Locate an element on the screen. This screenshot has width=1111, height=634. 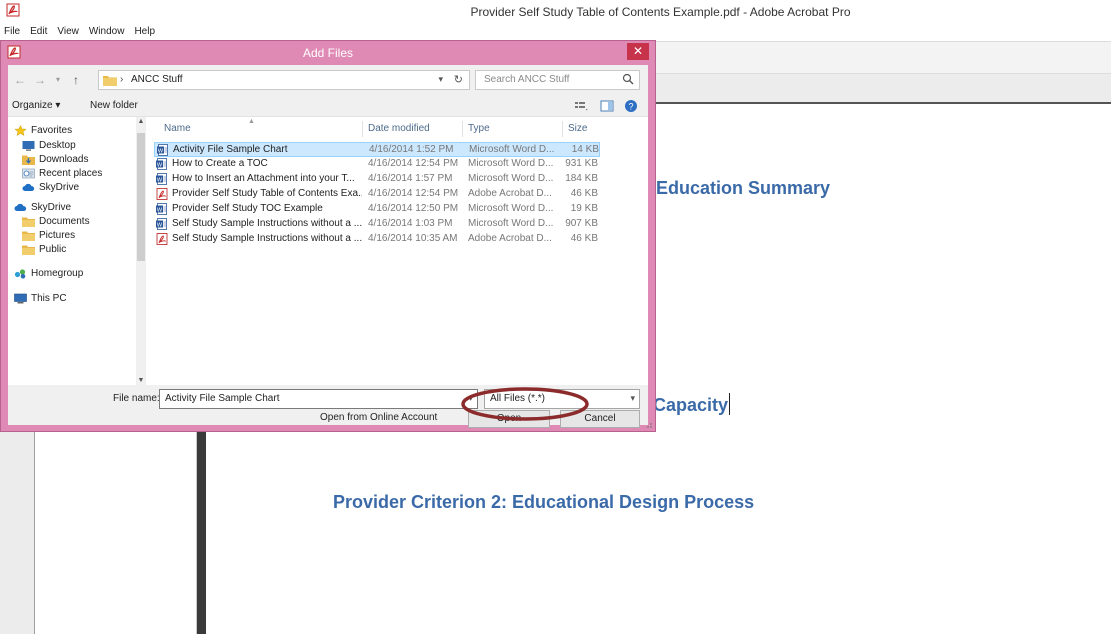
back-arrow-icon: ← is located at coordinates (20, 80).